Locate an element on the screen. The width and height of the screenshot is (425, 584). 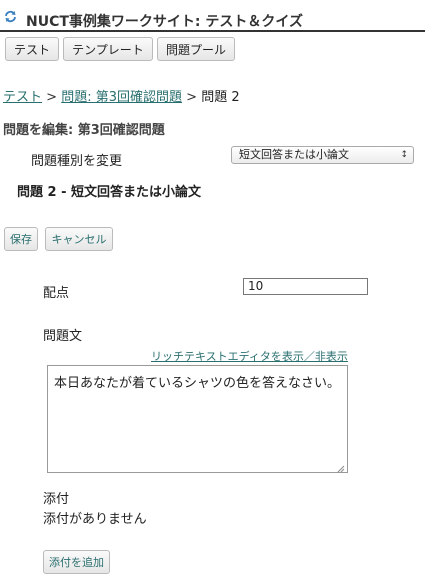
edit-heading: 問題を編集: 第3回確認問題 is located at coordinates (84, 130).